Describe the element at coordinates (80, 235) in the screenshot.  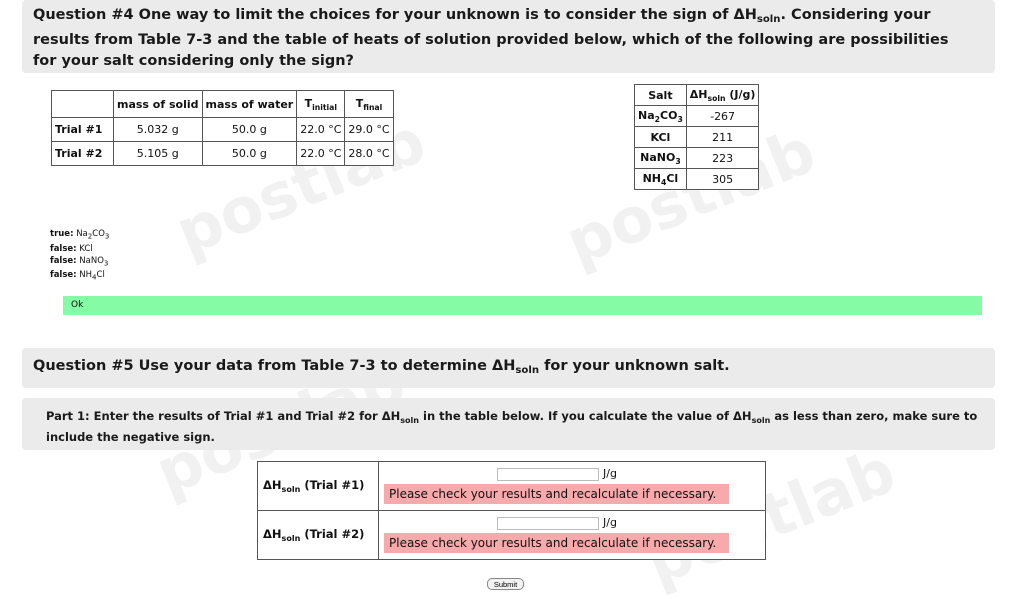
I see `list-item: true: Na2CO3` at that location.